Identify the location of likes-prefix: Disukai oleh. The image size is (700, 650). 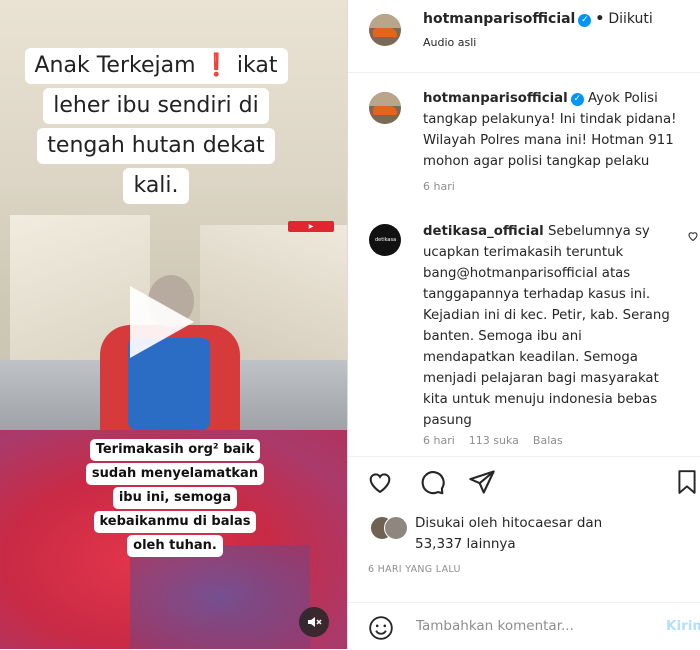
(456, 523).